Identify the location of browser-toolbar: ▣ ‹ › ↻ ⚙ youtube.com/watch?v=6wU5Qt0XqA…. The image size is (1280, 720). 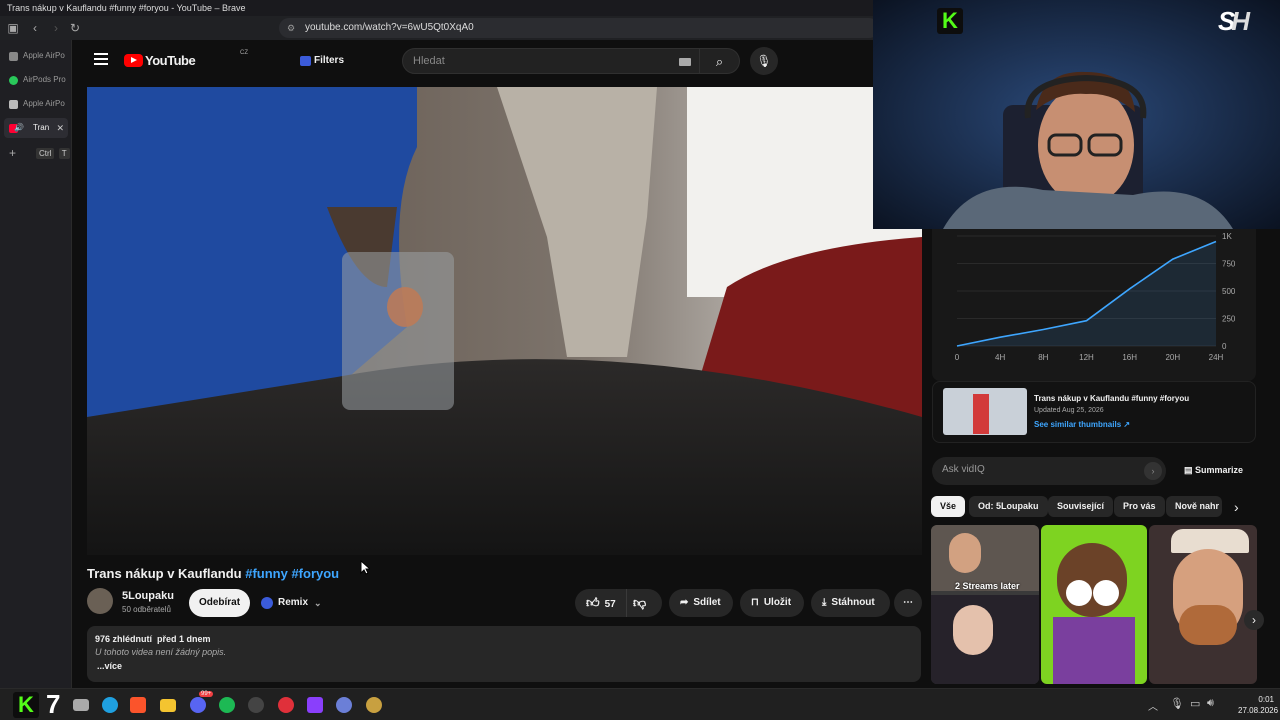
(439, 28).